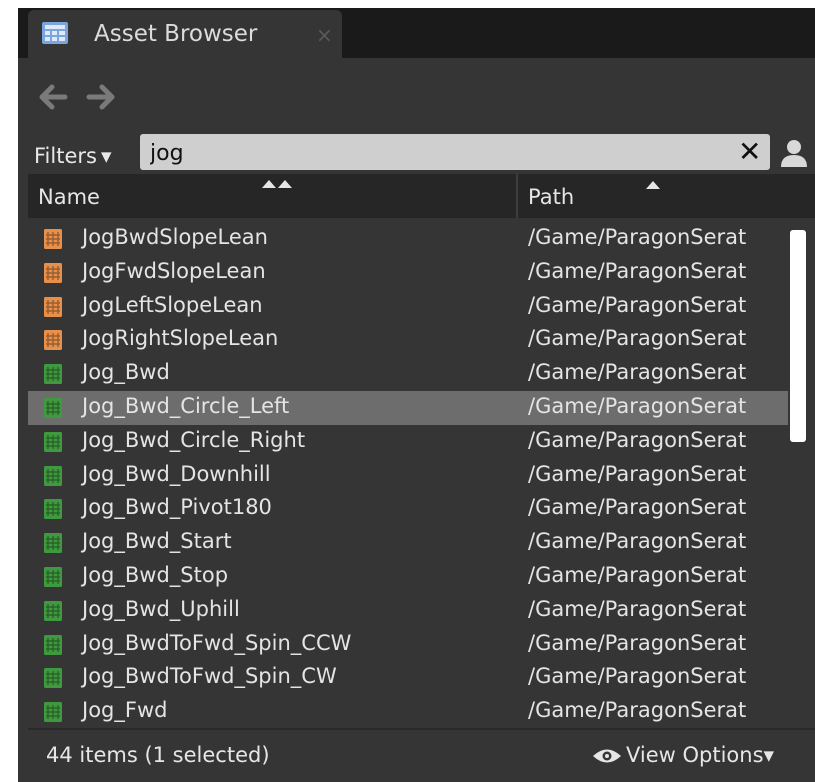 The height and width of the screenshot is (782, 815). I want to click on asset-name: Jog_Bwd_Downhill, so click(176, 473).